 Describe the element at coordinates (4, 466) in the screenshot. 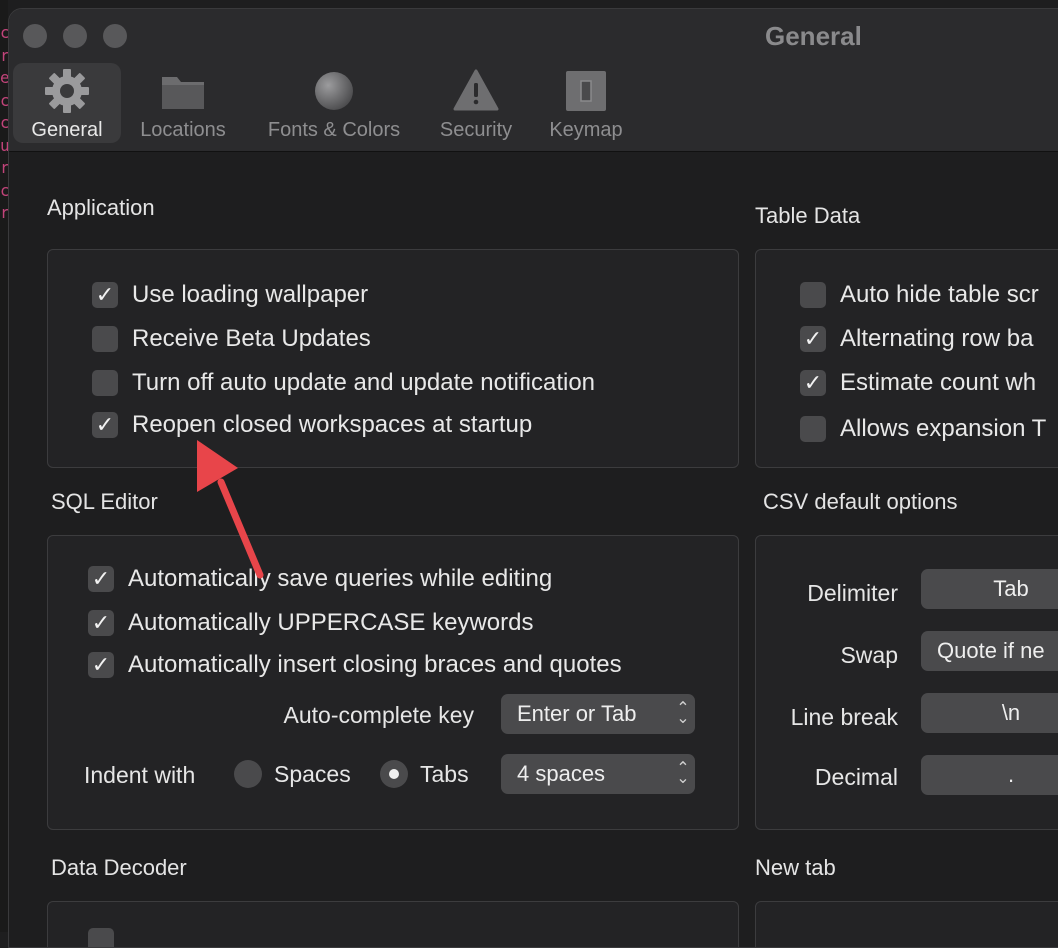

I see `background-app-edge: creccurcr` at that location.